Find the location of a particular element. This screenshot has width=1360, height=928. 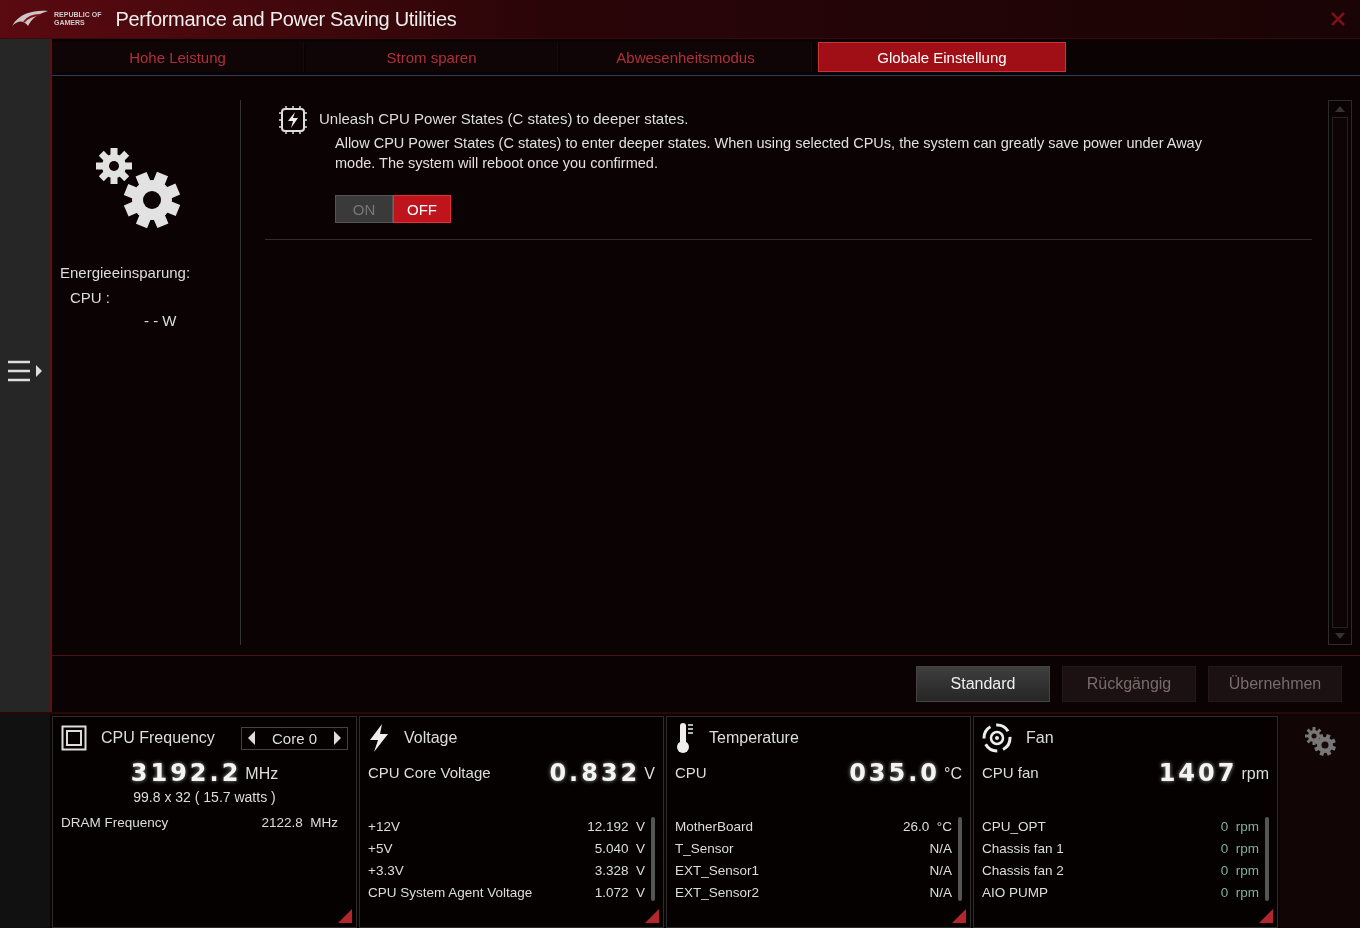

sensor-name: +5V is located at coordinates (380, 848).